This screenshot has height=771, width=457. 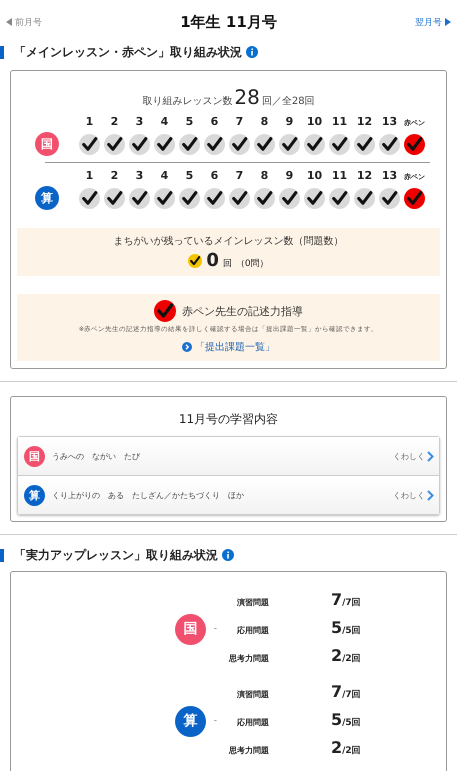 I want to click on mistakes-unit: 回, so click(x=227, y=264).